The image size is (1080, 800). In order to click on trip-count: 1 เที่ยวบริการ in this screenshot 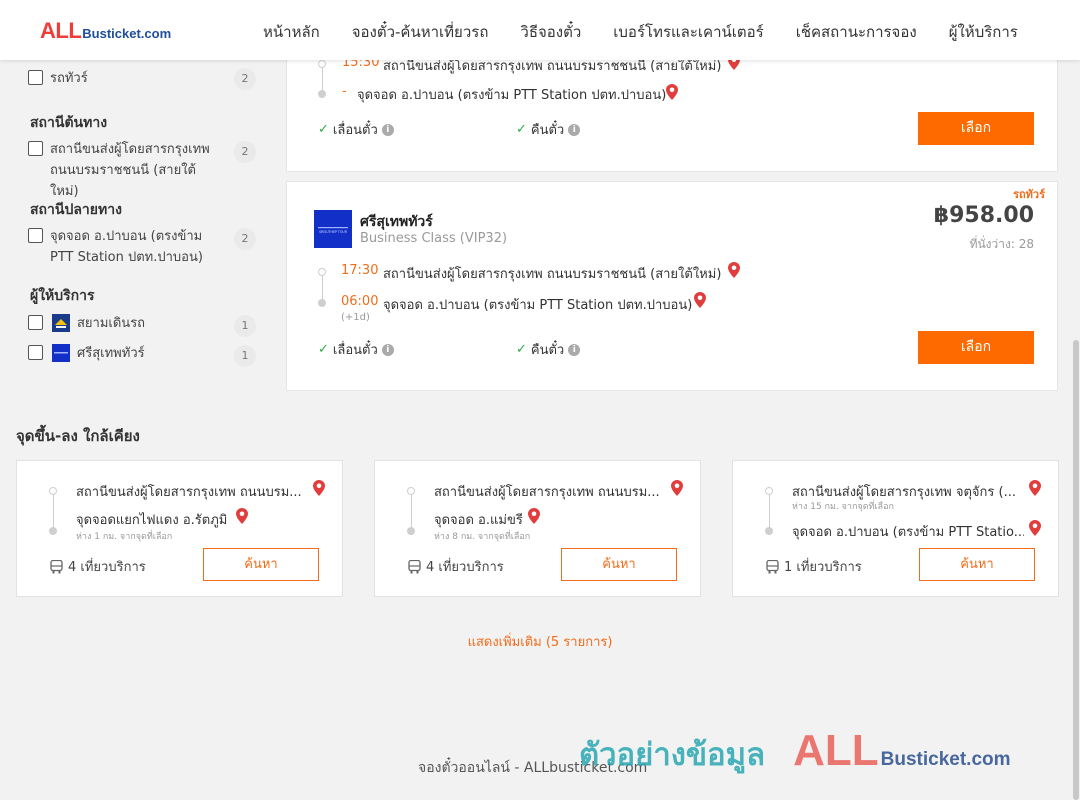, I will do `click(814, 566)`.